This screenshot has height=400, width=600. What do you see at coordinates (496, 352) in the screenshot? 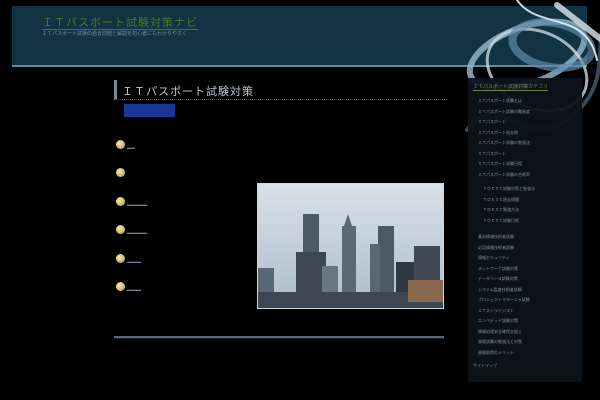
I see `sidebar-link: 資格取得のメリット` at bounding box center [496, 352].